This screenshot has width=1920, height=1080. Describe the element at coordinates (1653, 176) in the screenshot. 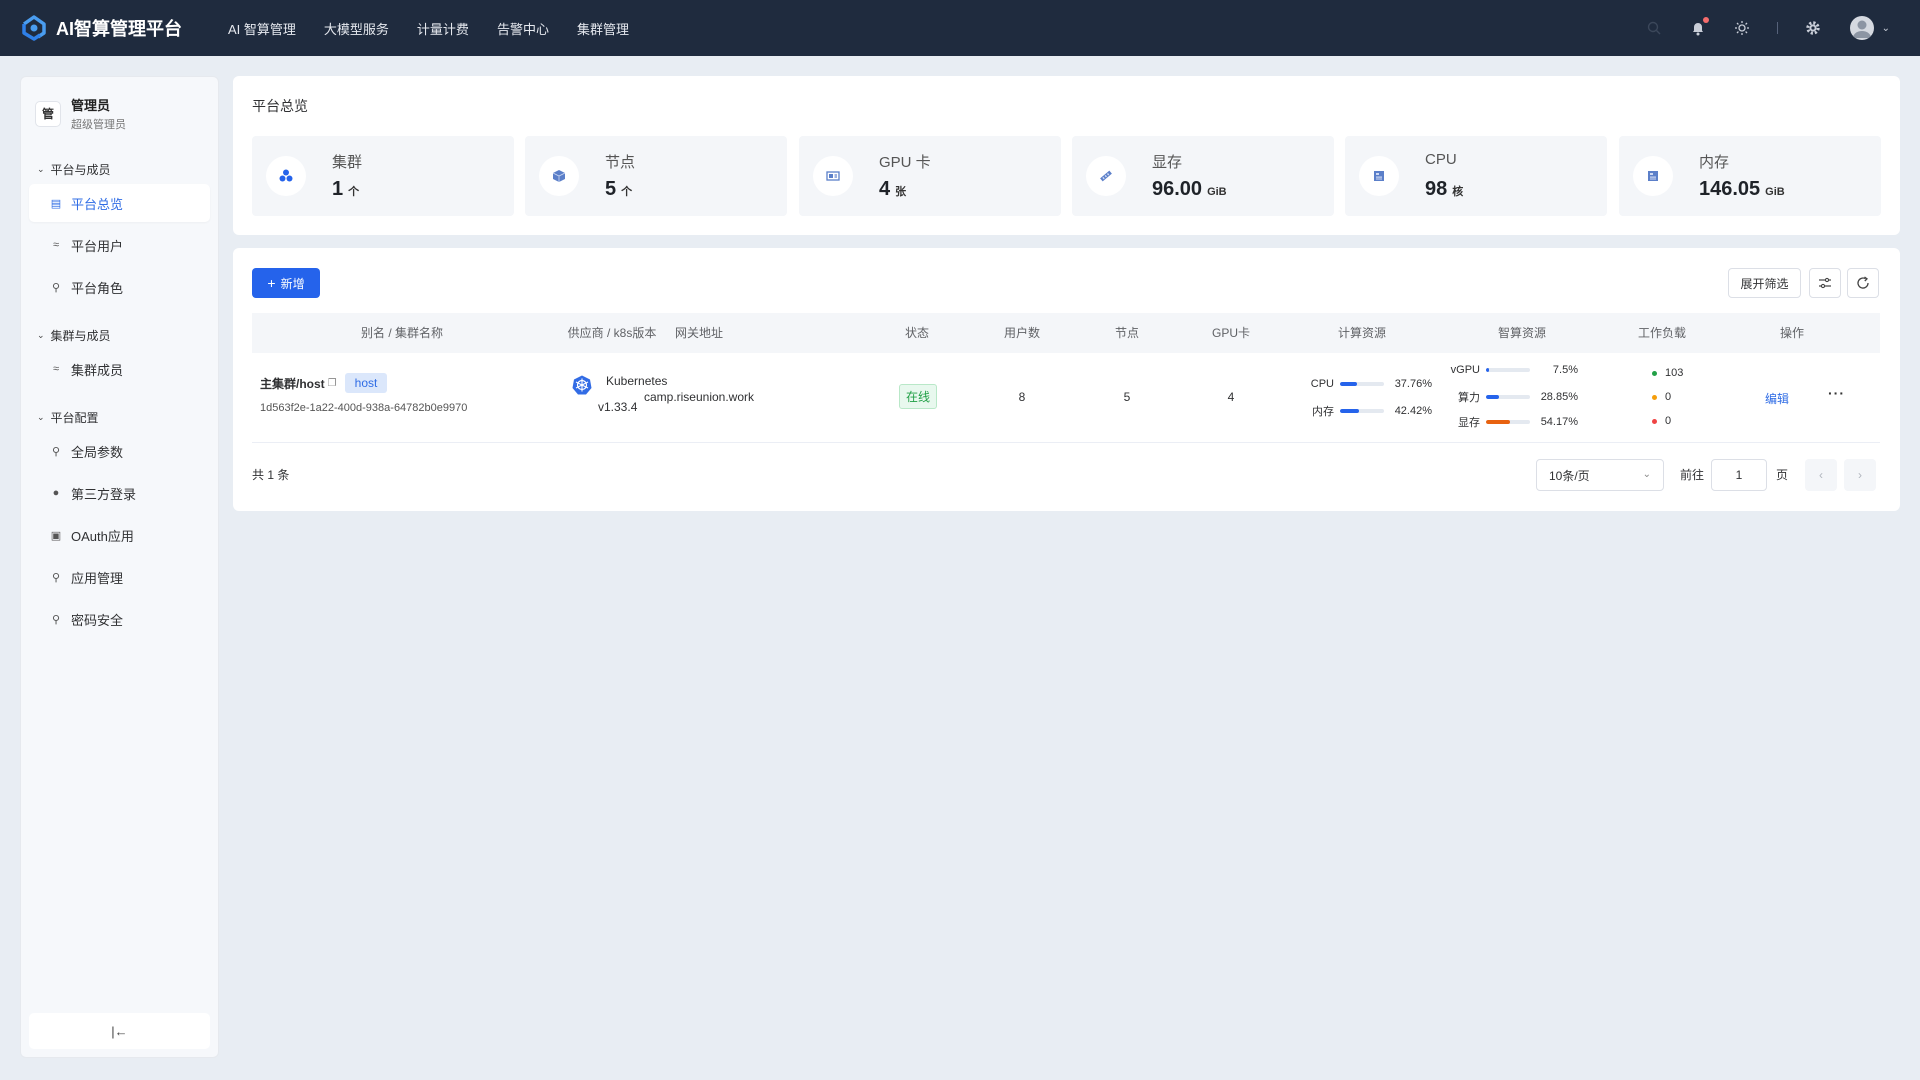

I see `ram-icon` at that location.